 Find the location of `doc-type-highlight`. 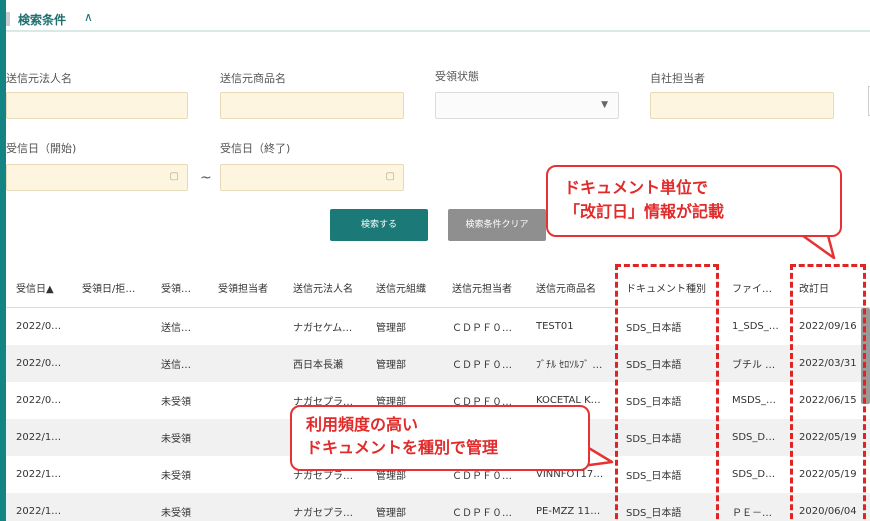

doc-type-highlight is located at coordinates (667, 392).